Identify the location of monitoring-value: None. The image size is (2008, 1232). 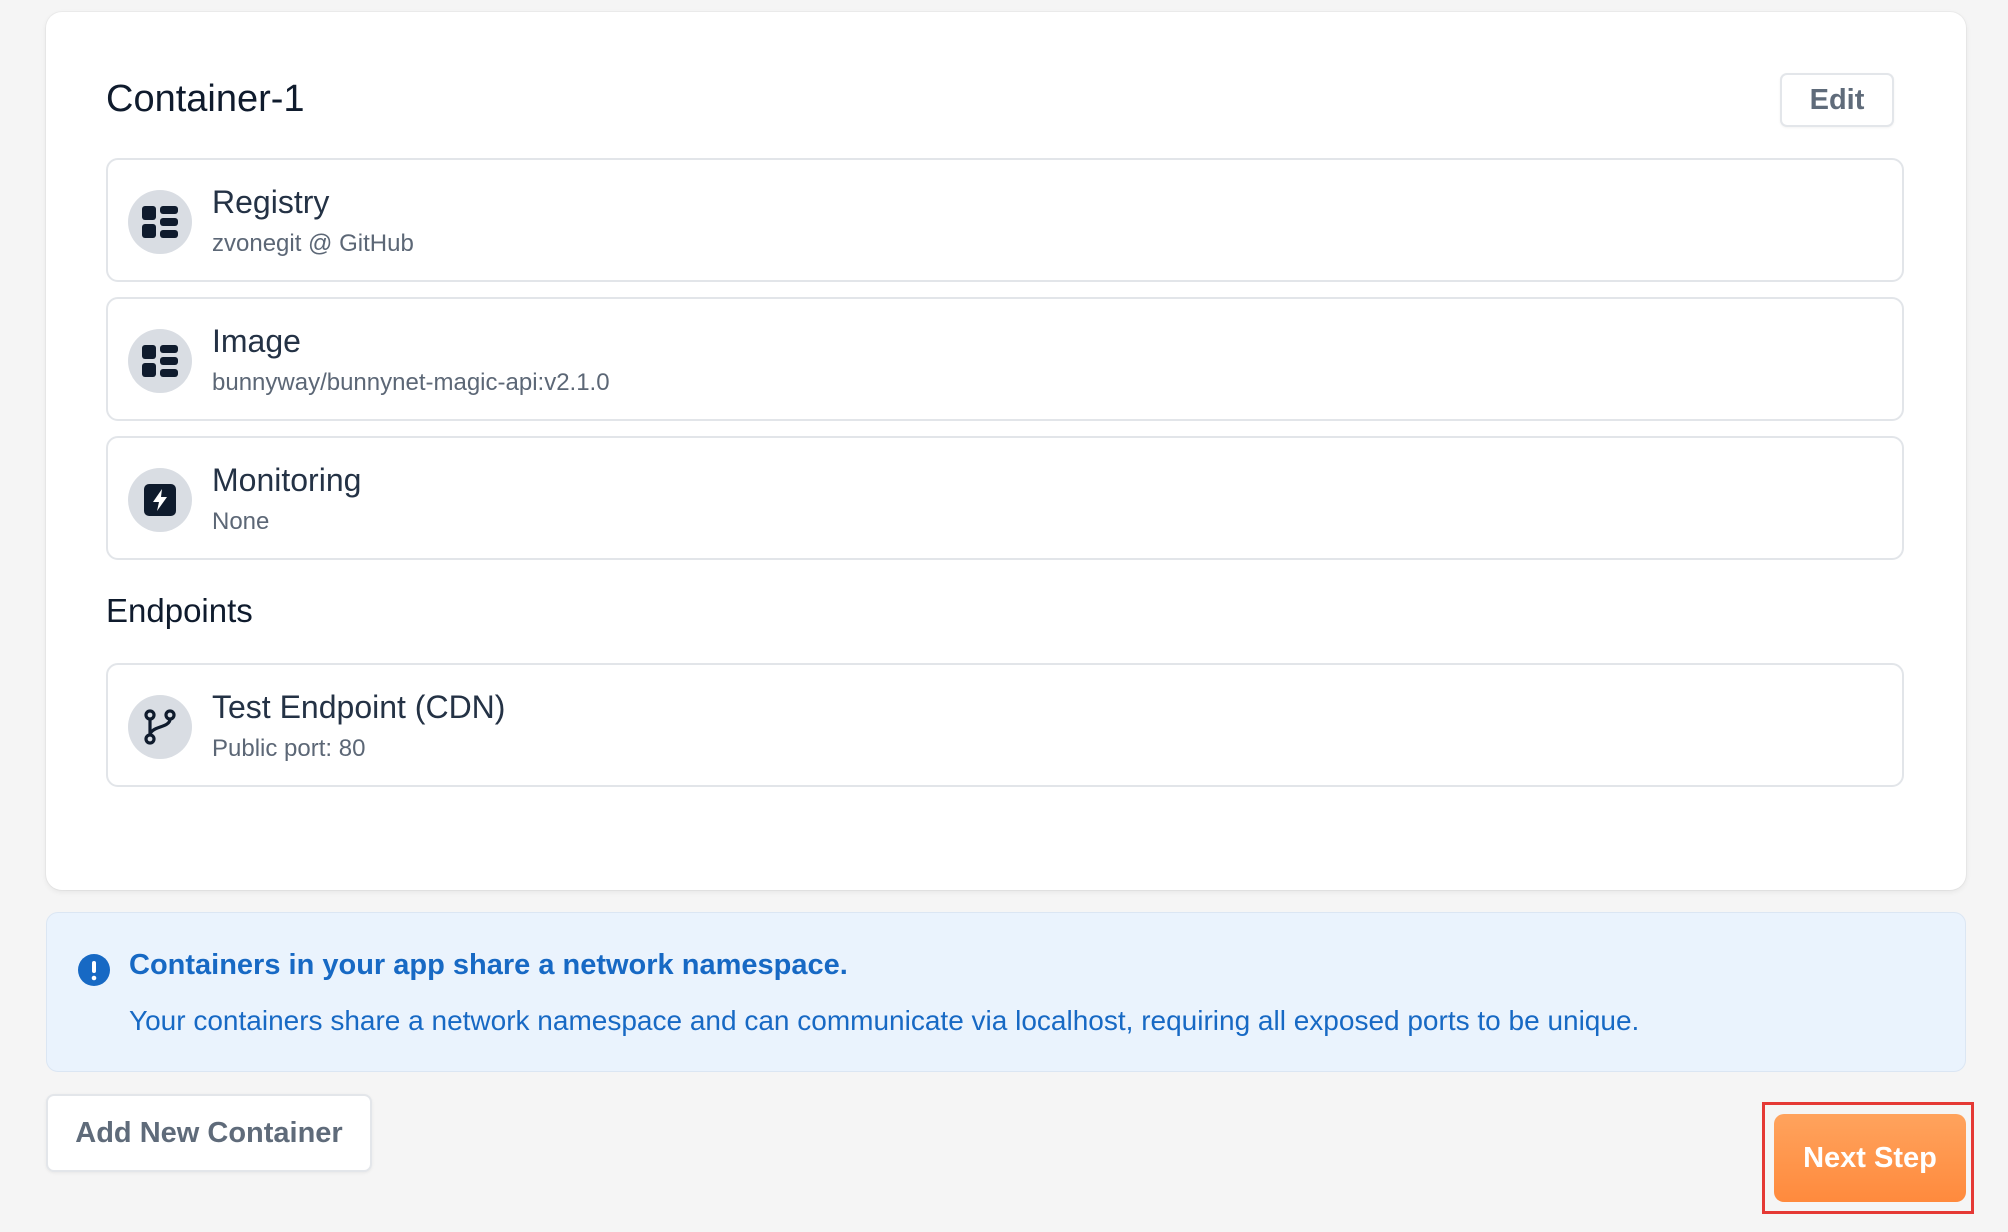
(241, 521).